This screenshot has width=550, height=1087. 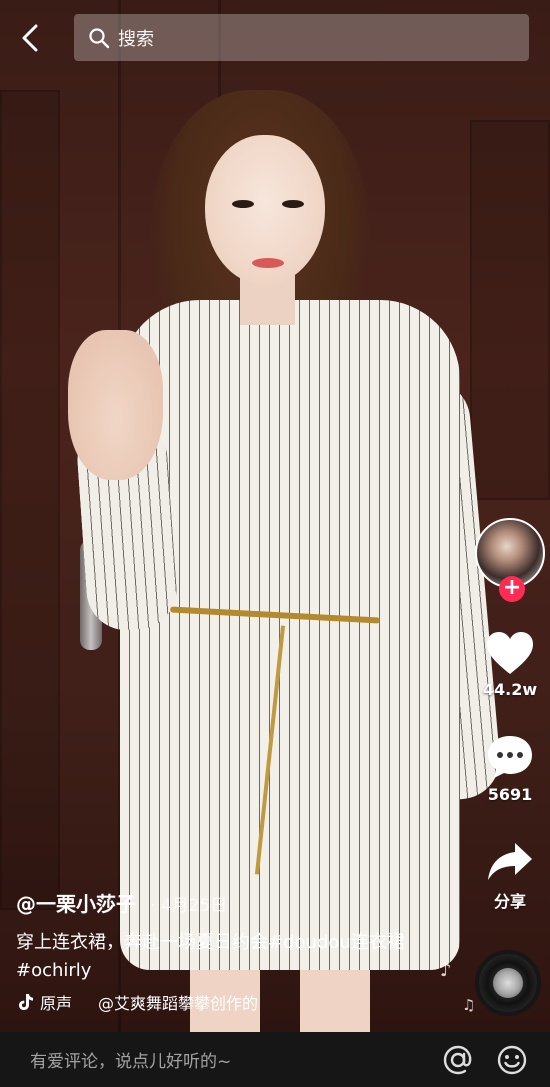 What do you see at coordinates (136, 39) in the screenshot?
I see `search-placeholder: 搜索` at bounding box center [136, 39].